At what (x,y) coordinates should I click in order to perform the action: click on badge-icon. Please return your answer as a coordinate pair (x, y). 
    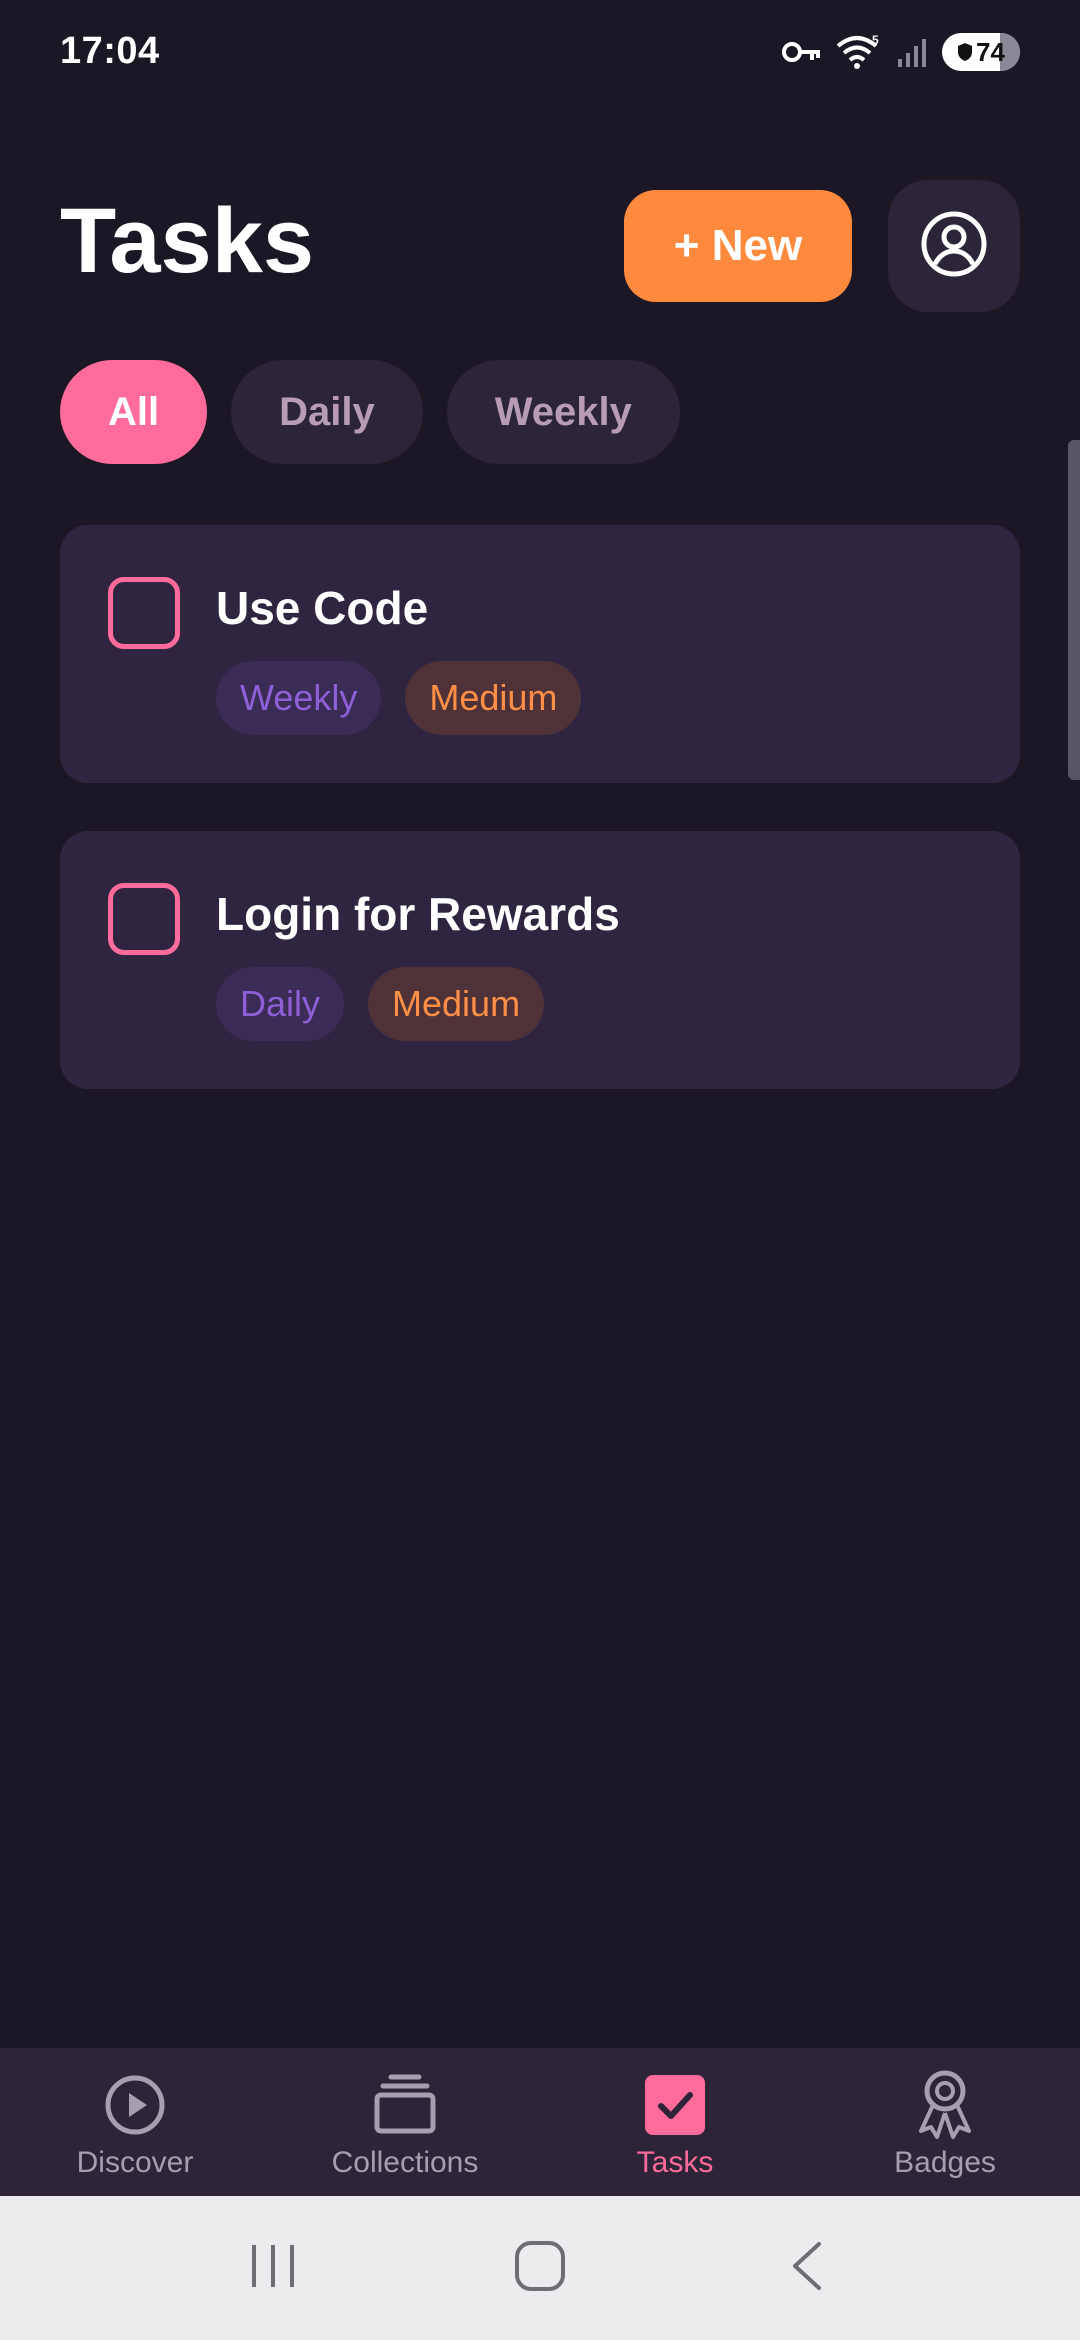
    Looking at the image, I should click on (945, 2104).